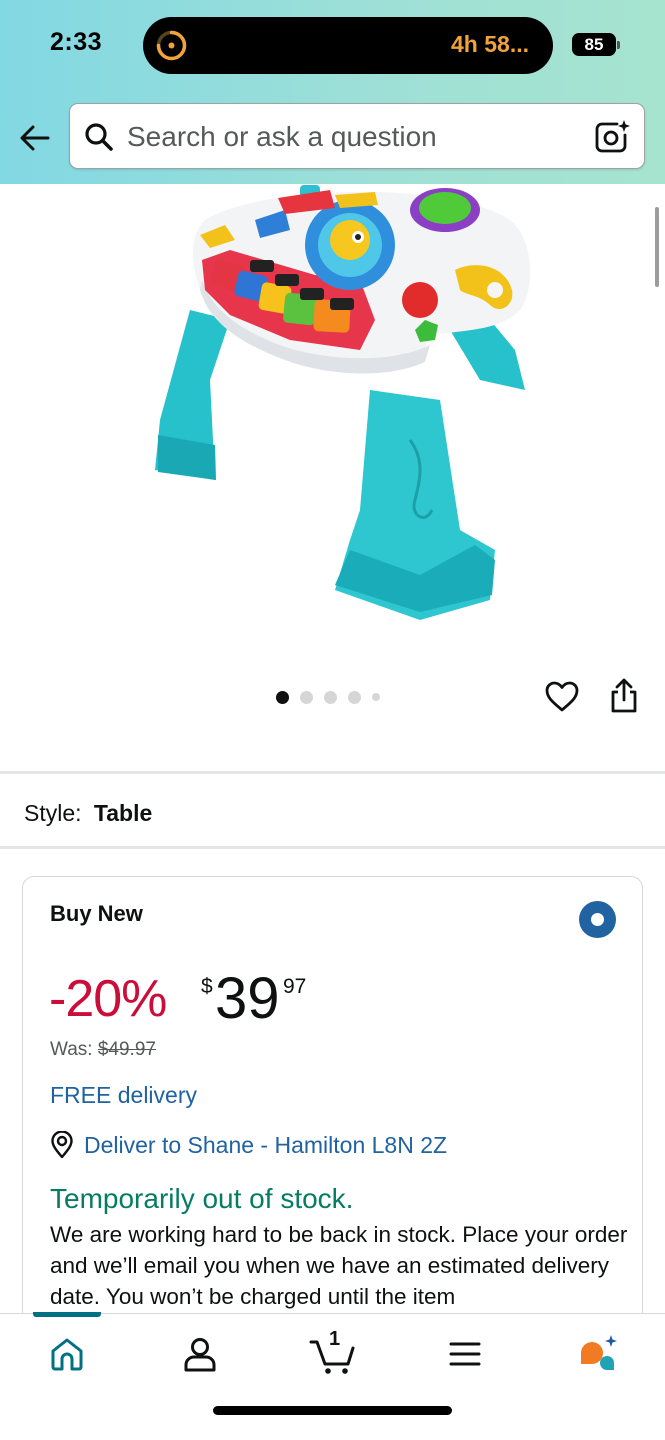  Describe the element at coordinates (200, 1354) in the screenshot. I see `account-icon` at that location.